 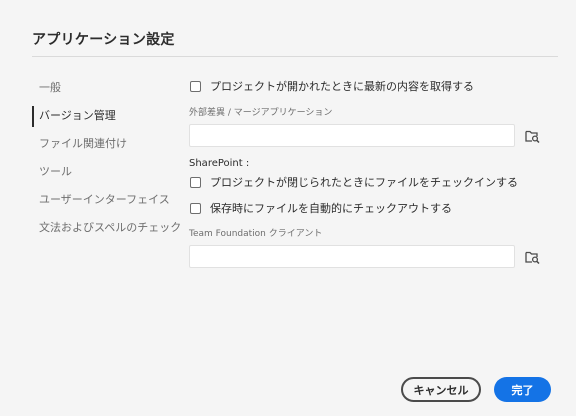 What do you see at coordinates (108, 144) in the screenshot?
I see `sidebar-item-file-associations: ファイル関連付け` at bounding box center [108, 144].